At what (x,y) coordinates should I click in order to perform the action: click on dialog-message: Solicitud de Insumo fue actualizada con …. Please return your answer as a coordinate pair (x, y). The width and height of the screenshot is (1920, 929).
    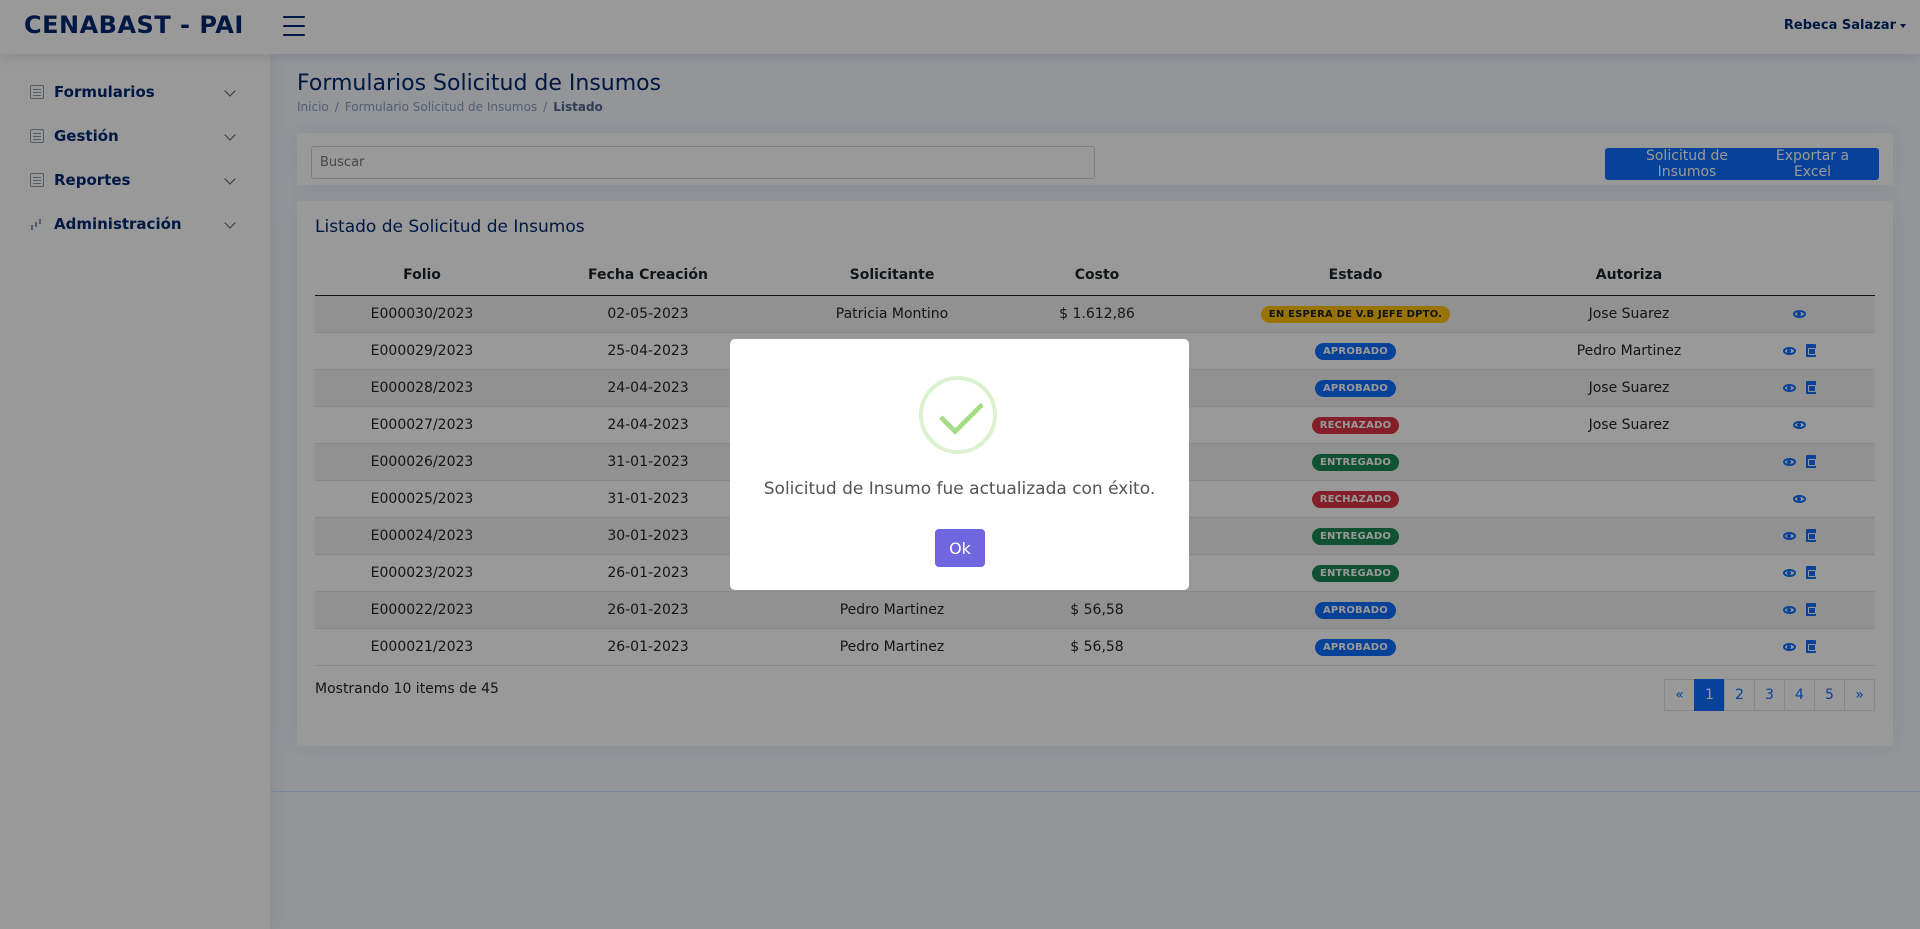
    Looking at the image, I should click on (959, 489).